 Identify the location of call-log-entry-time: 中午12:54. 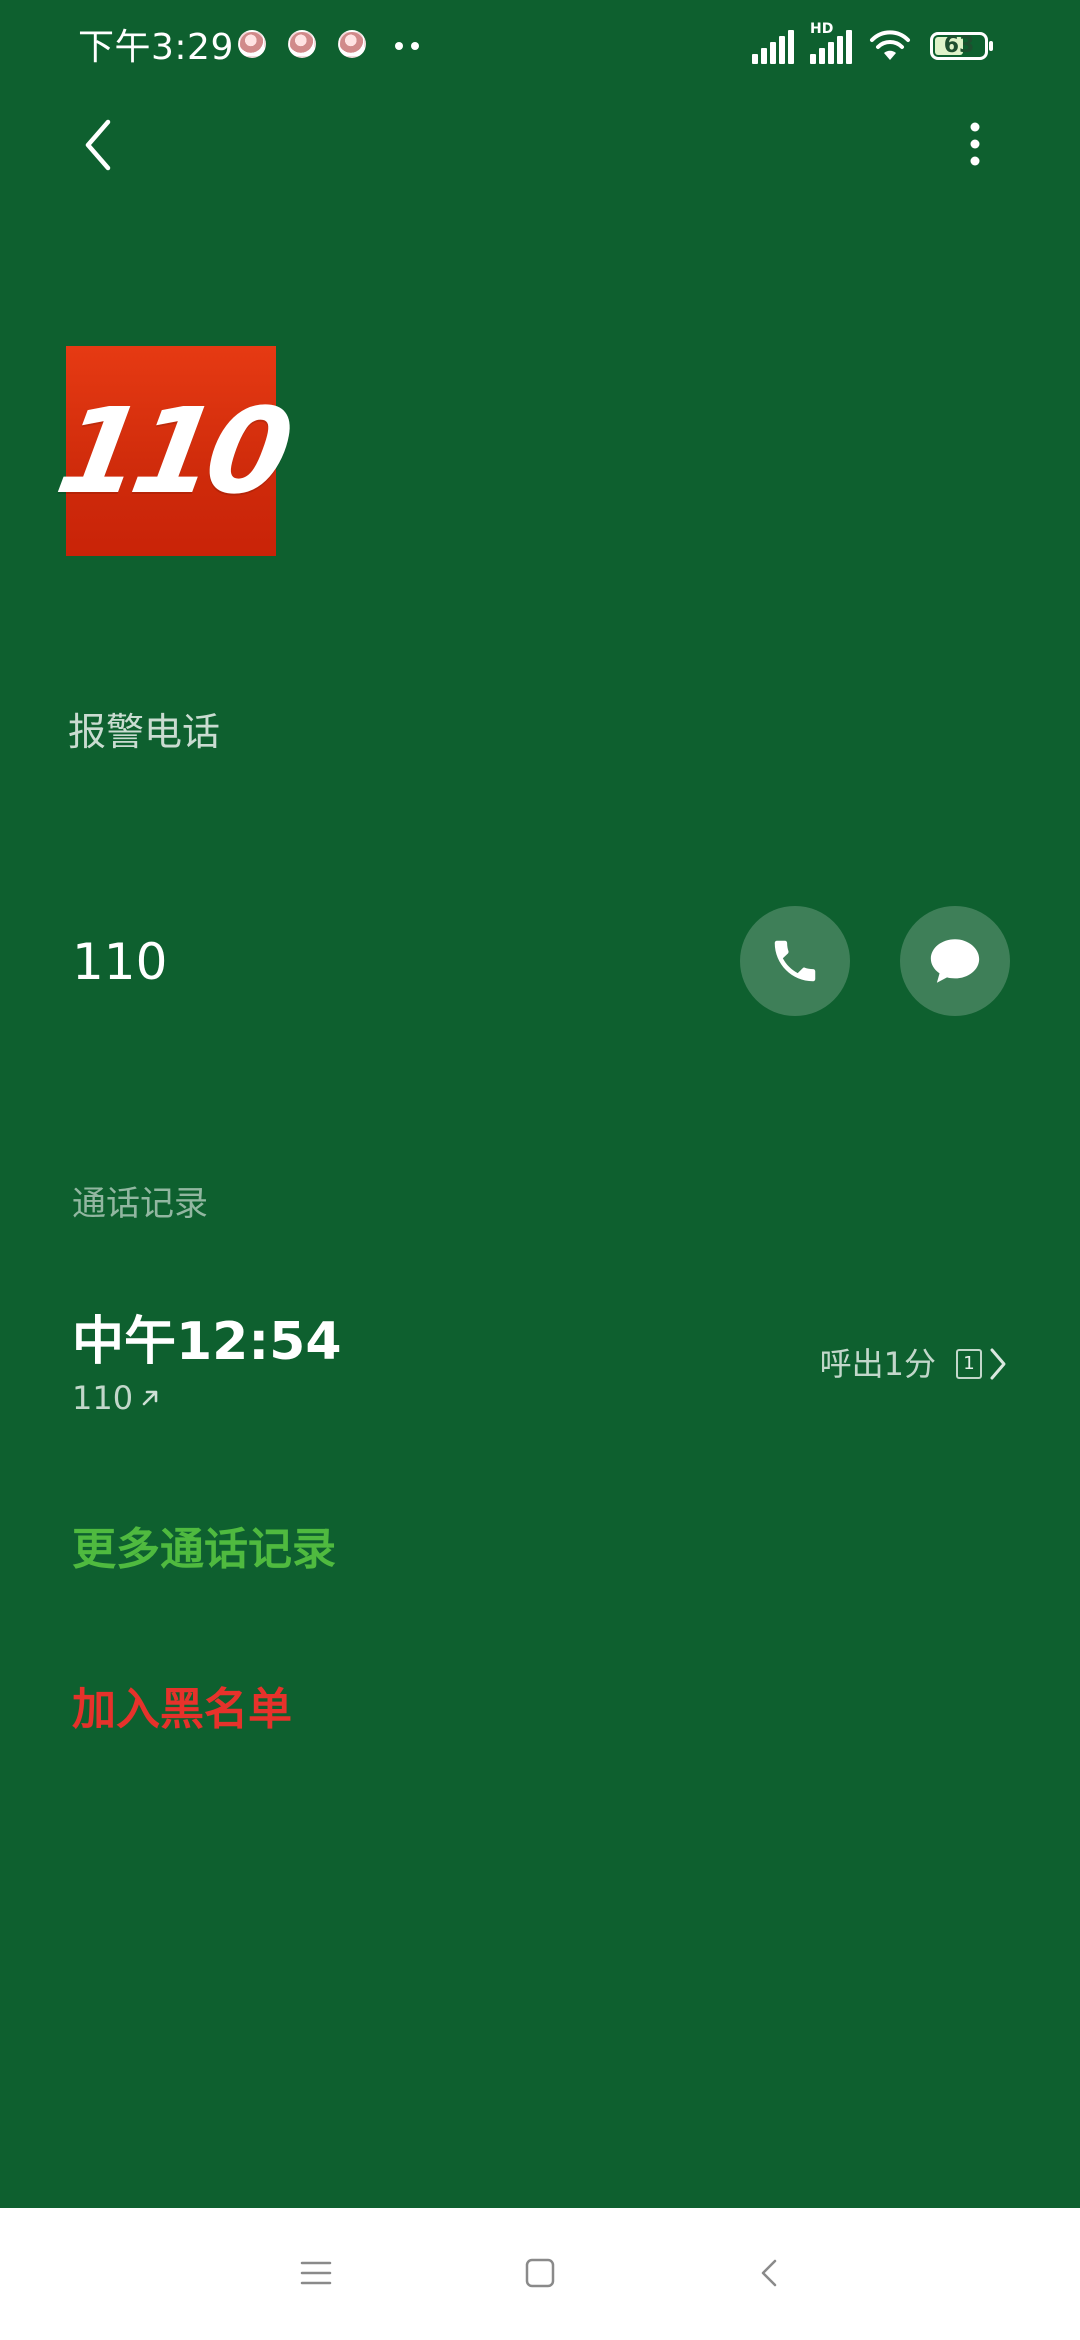
(207, 1342).